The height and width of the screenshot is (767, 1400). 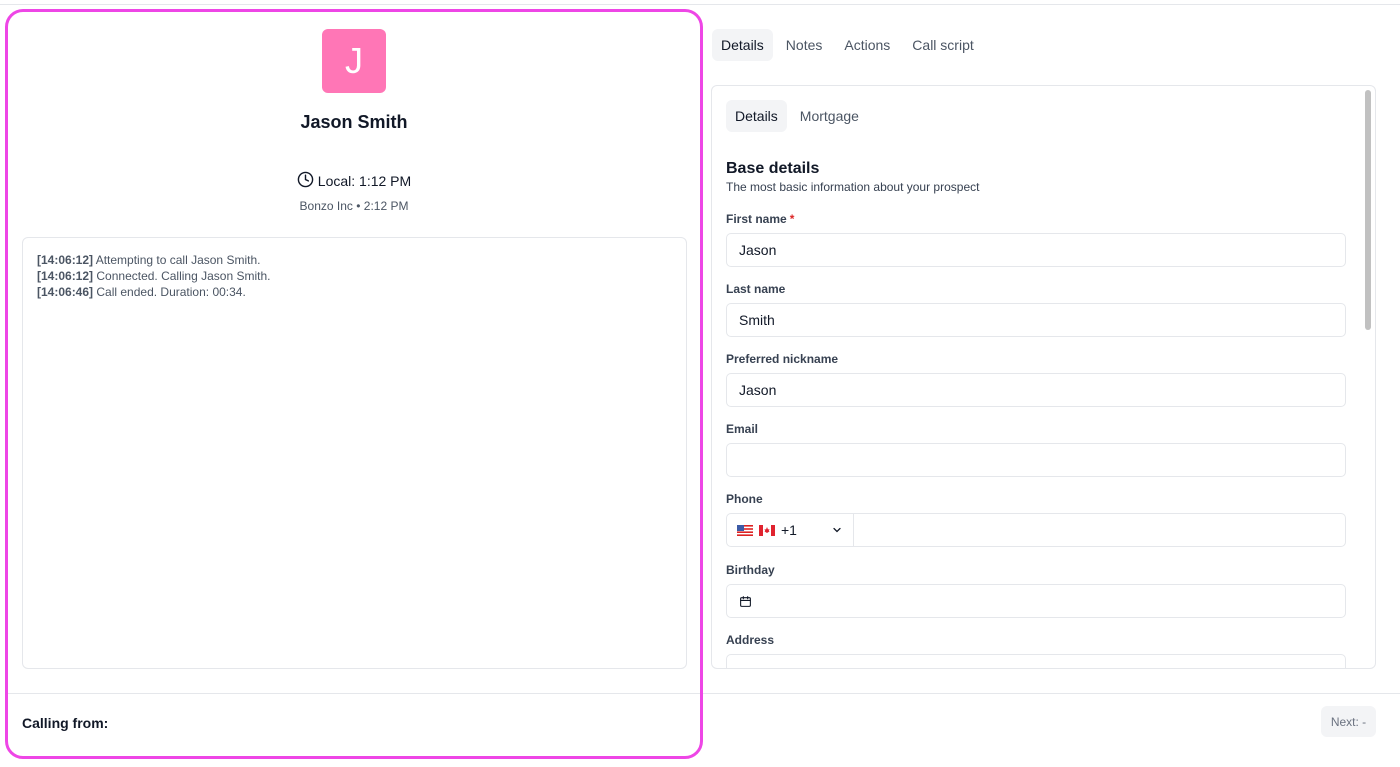 What do you see at coordinates (1368, 377) in the screenshot?
I see `scrollbar` at bounding box center [1368, 377].